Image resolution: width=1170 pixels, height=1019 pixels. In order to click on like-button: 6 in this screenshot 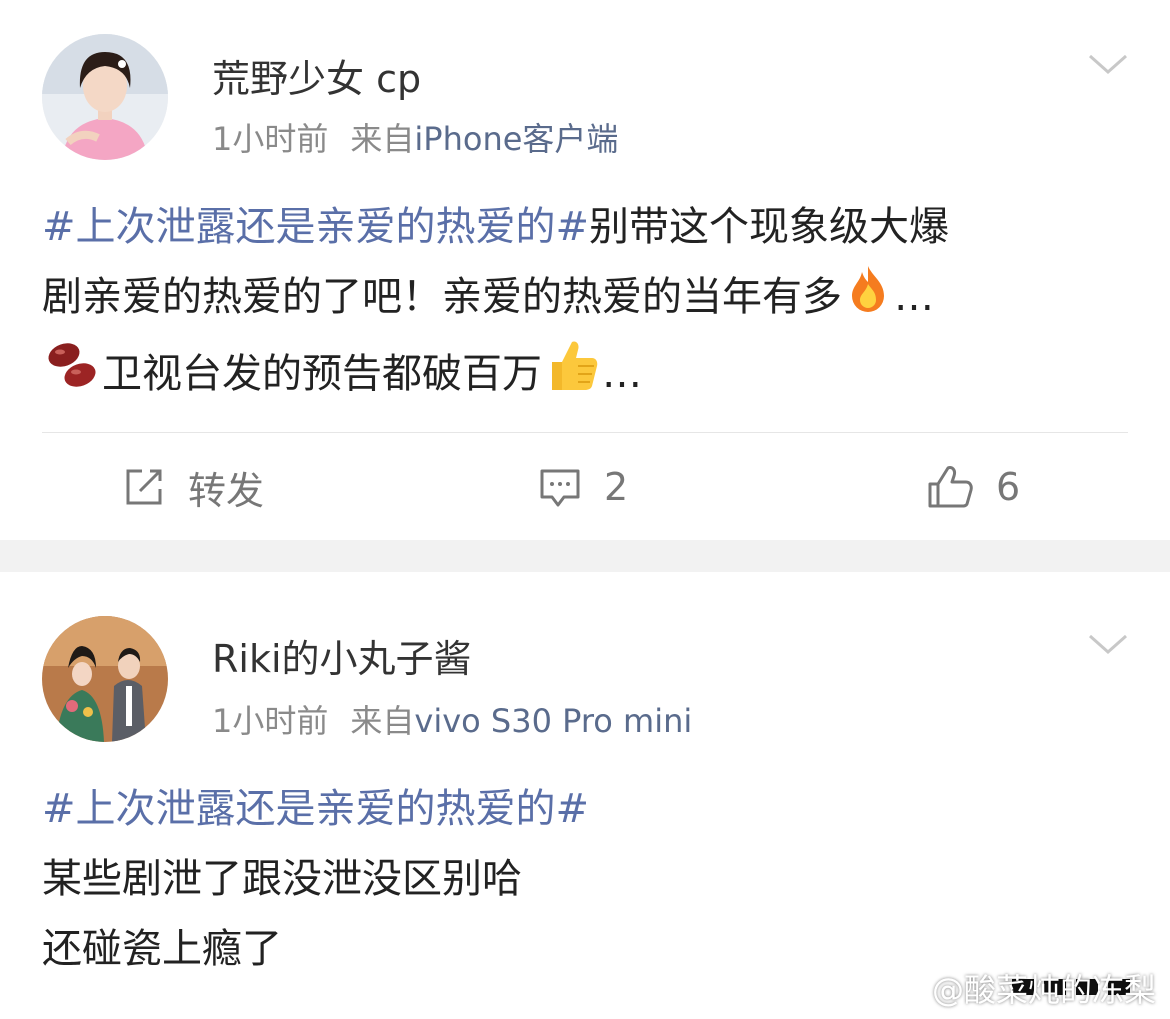, I will do `click(973, 487)`.